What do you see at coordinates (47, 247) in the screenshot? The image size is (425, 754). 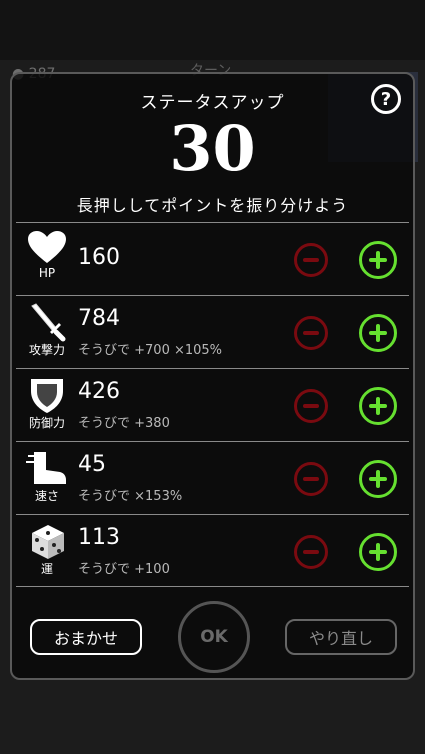 I see `heart-icon` at bounding box center [47, 247].